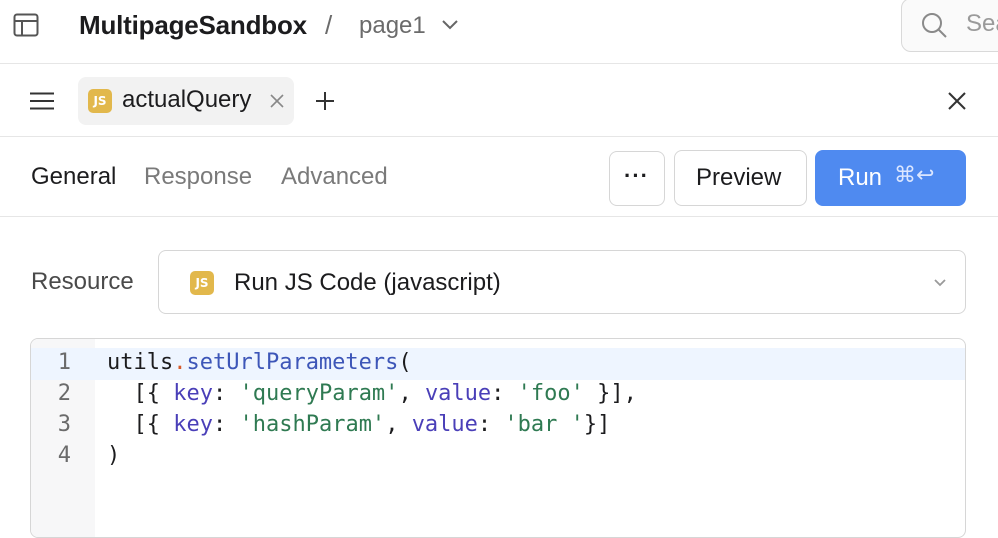 This screenshot has height=538, width=998. Describe the element at coordinates (957, 101) in the screenshot. I see `close-icon` at that location.